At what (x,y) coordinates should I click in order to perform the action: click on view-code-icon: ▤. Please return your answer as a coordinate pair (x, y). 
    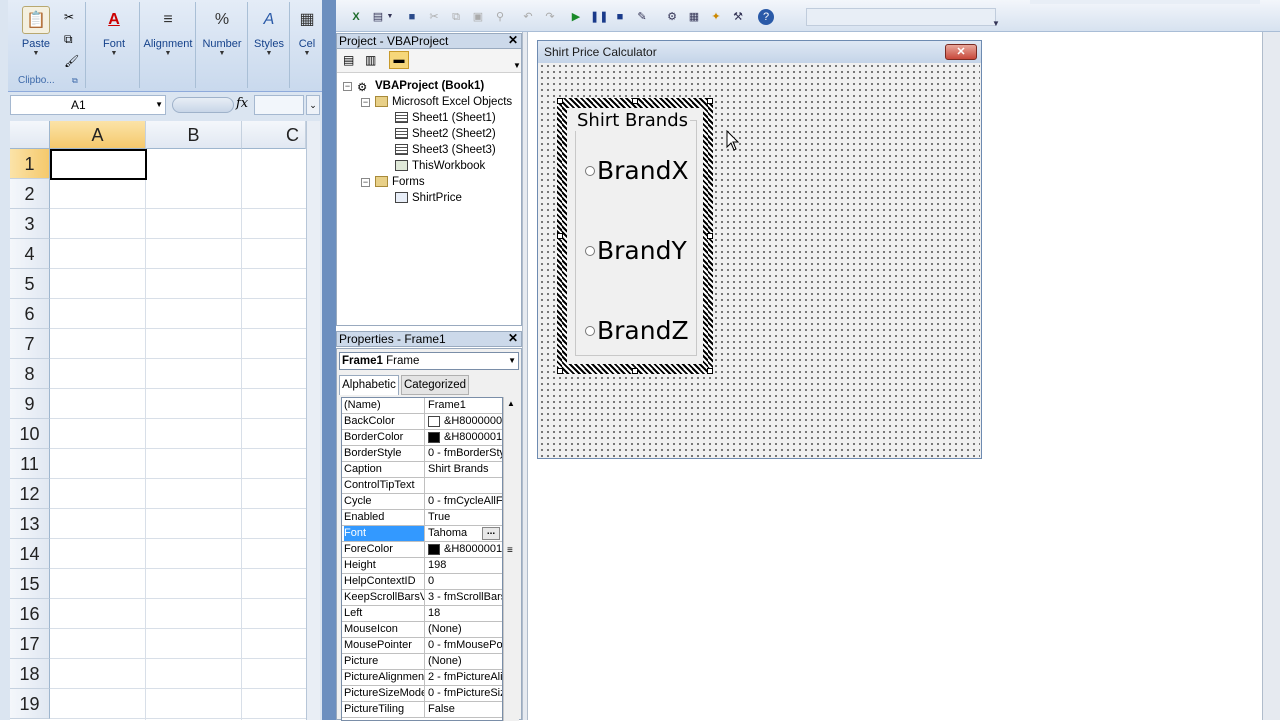
    Looking at the image, I should click on (348, 60).